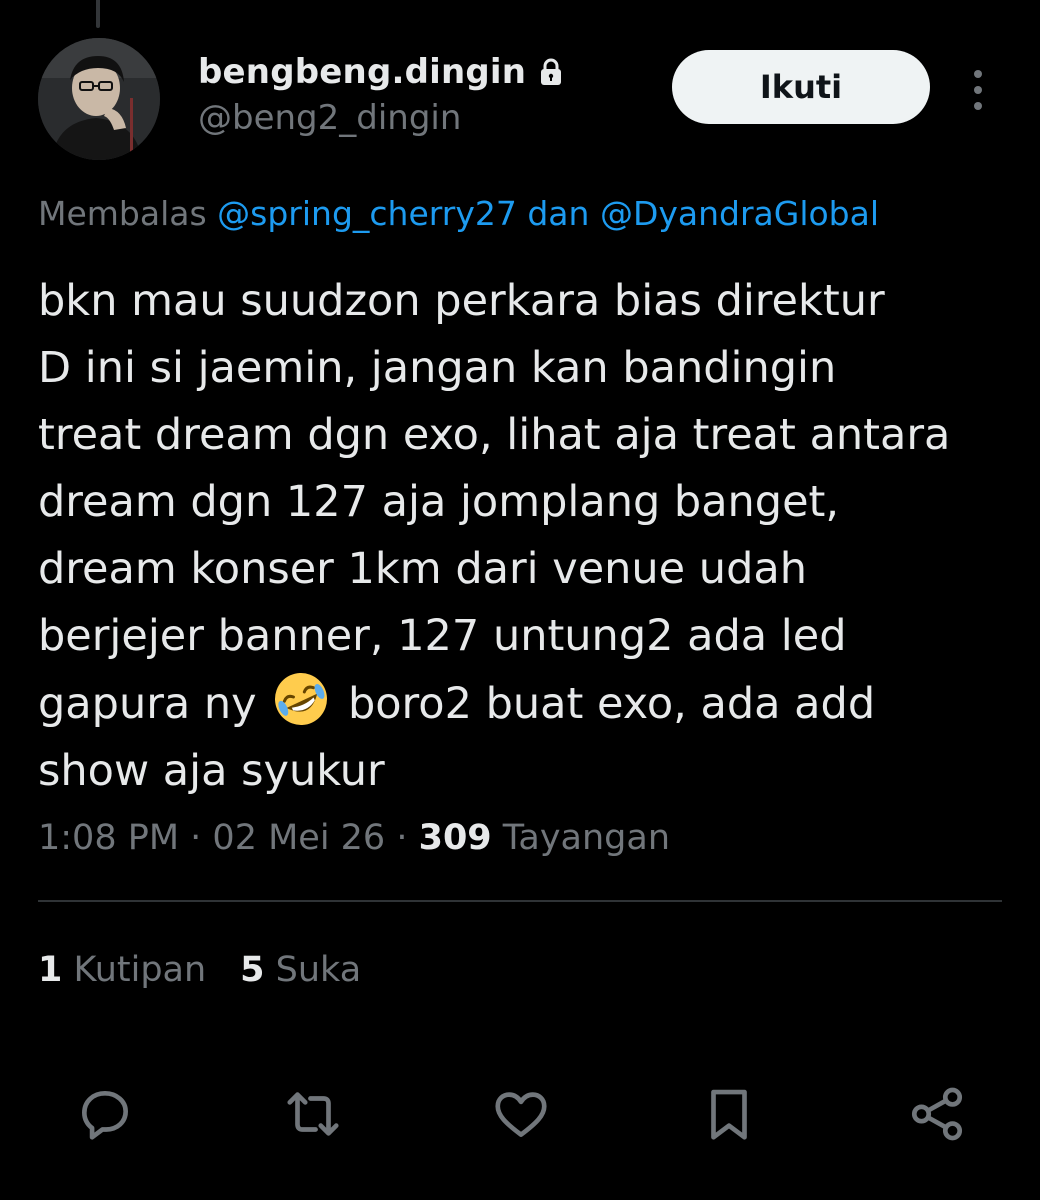 The width and height of the screenshot is (1040, 1200). What do you see at coordinates (128, 213) in the screenshot?
I see `reply-prefix: Membalas` at bounding box center [128, 213].